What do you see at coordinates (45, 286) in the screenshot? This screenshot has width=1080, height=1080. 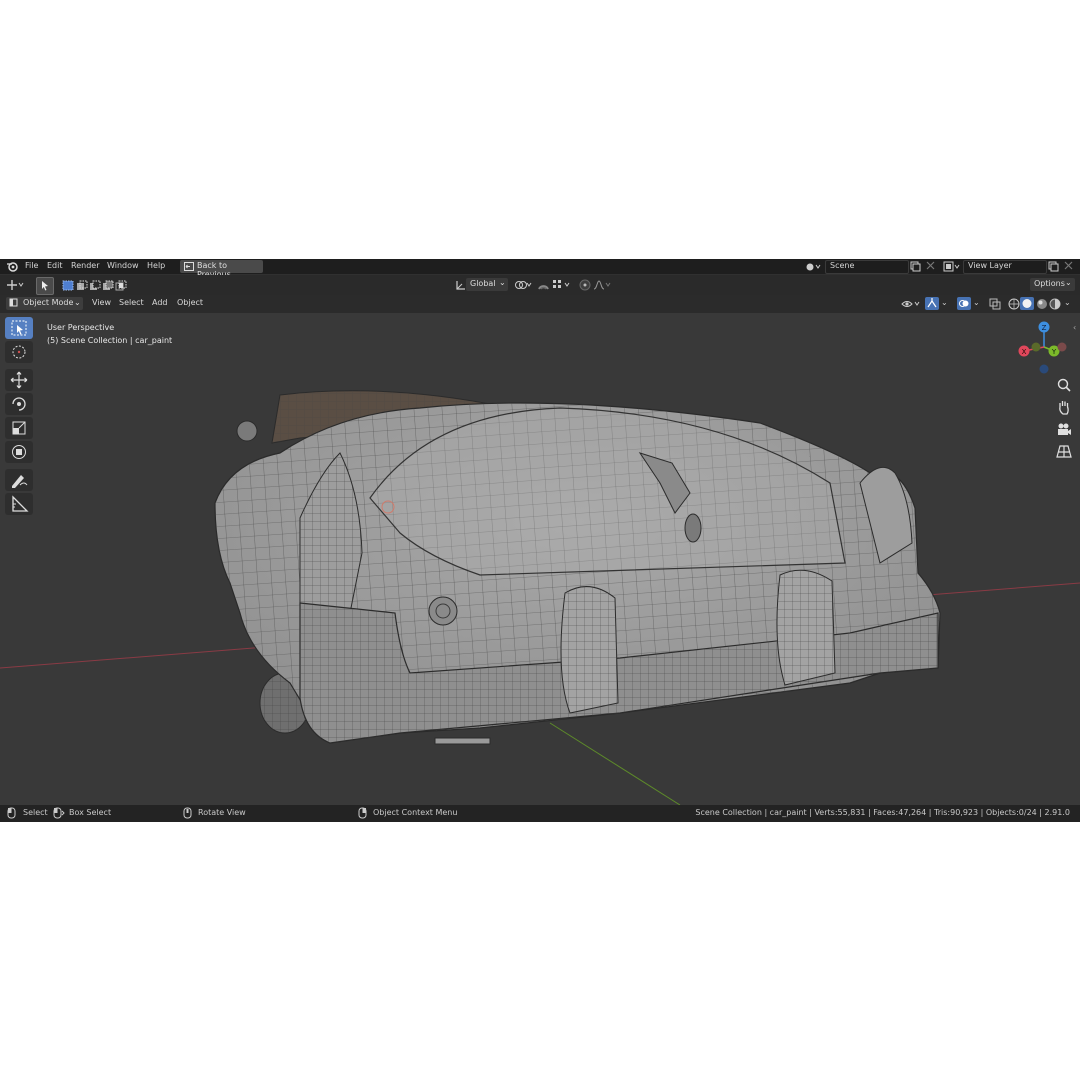 I see `select-tool-button` at bounding box center [45, 286].